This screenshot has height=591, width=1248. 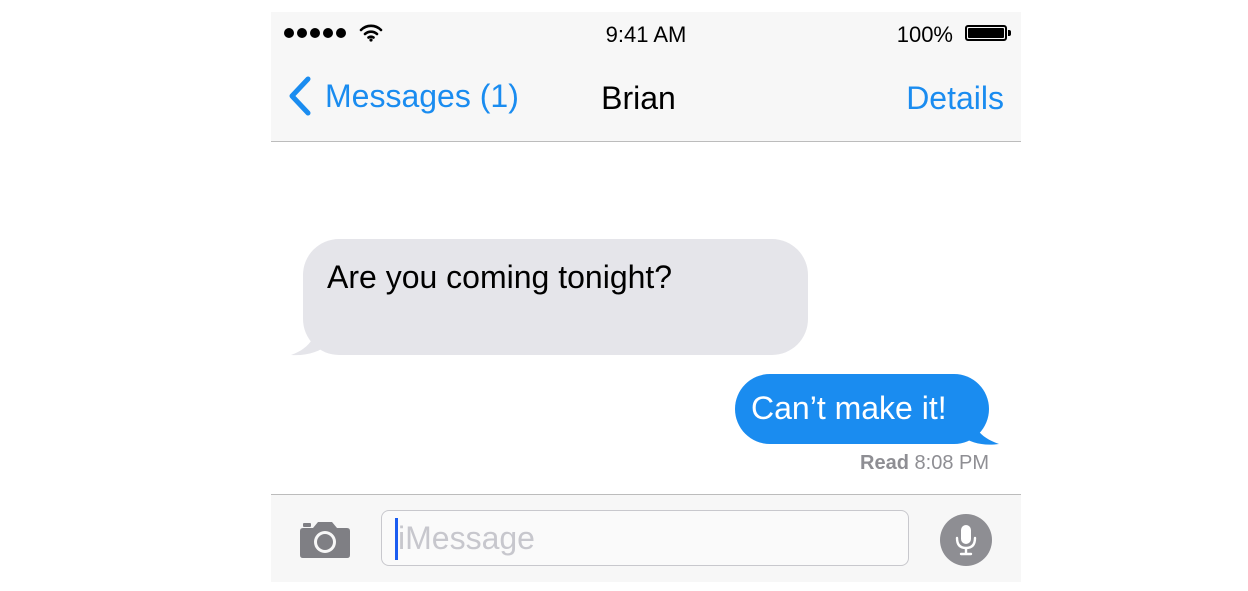 What do you see at coordinates (955, 98) in the screenshot?
I see `details-button: Details` at bounding box center [955, 98].